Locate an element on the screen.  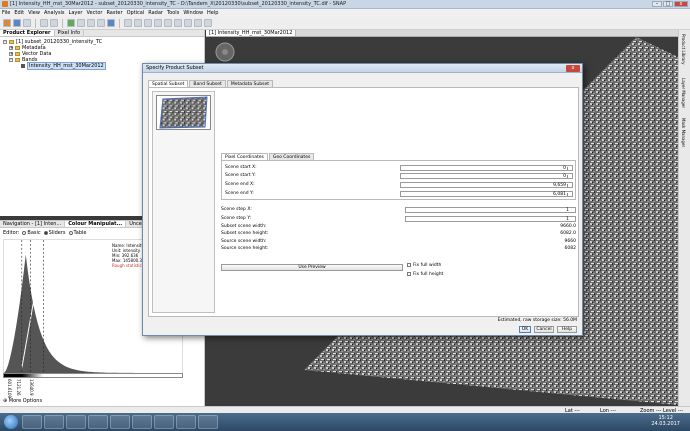
subset-width-row: Subset scene width: 9660.0 is located at coordinates (398, 227).